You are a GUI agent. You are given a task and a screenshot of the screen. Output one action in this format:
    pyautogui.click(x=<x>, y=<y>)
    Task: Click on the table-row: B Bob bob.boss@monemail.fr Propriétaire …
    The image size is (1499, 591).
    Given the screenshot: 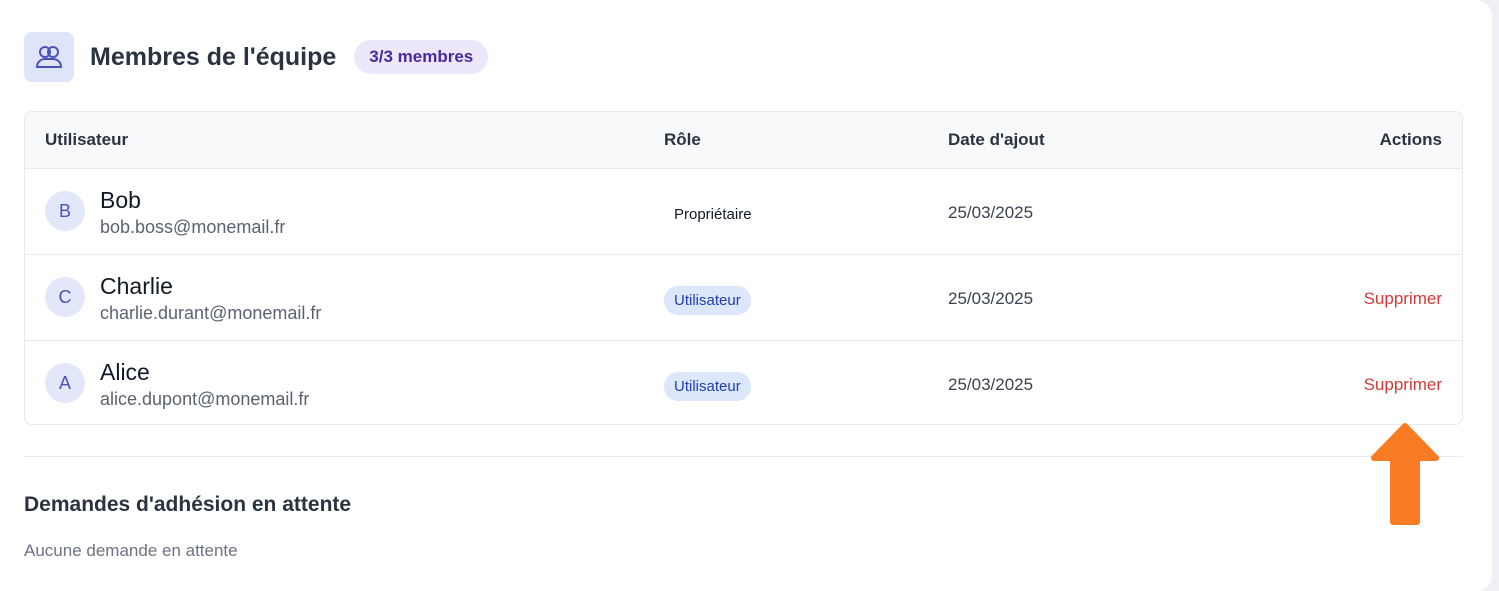 What is the action you would take?
    pyautogui.click(x=743, y=211)
    